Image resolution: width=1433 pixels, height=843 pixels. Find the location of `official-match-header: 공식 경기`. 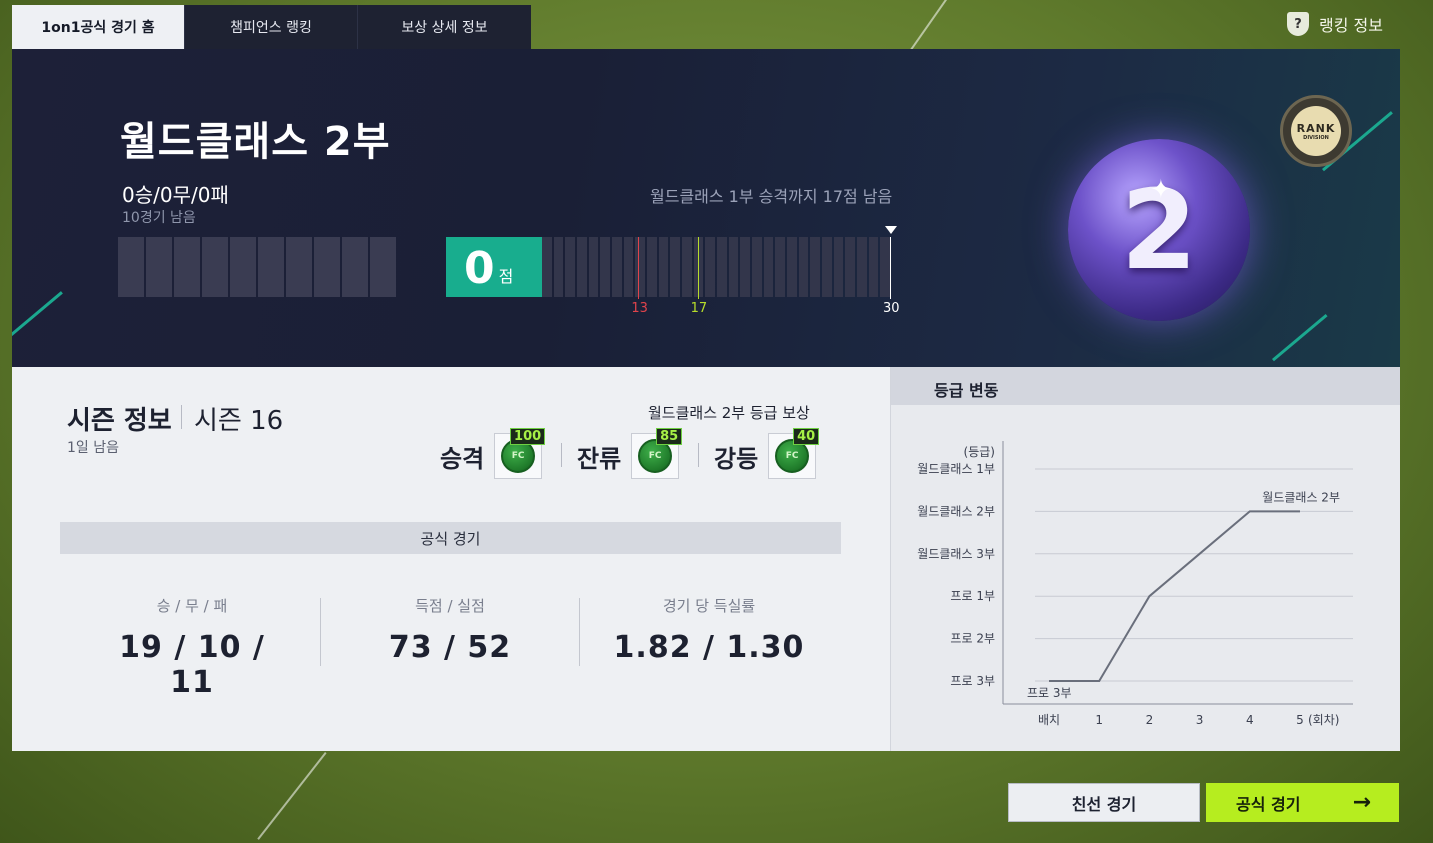

official-match-header: 공식 경기 is located at coordinates (450, 538).